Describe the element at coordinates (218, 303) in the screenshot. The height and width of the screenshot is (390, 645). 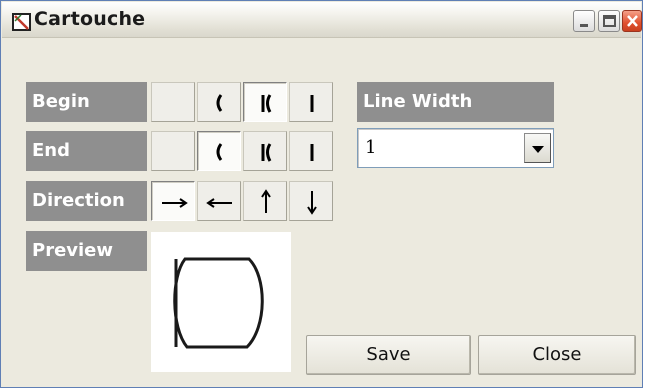
I see `cartouche-preview-shape` at that location.